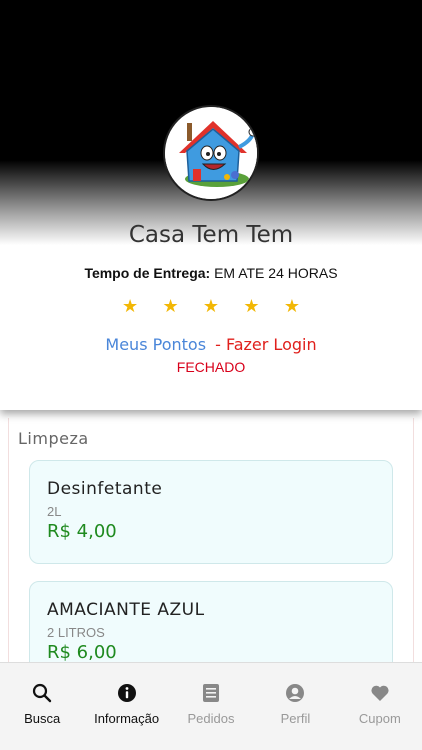 The image size is (422, 750). What do you see at coordinates (380, 706) in the screenshot?
I see `nav-item-cupom: Cupom` at bounding box center [380, 706].